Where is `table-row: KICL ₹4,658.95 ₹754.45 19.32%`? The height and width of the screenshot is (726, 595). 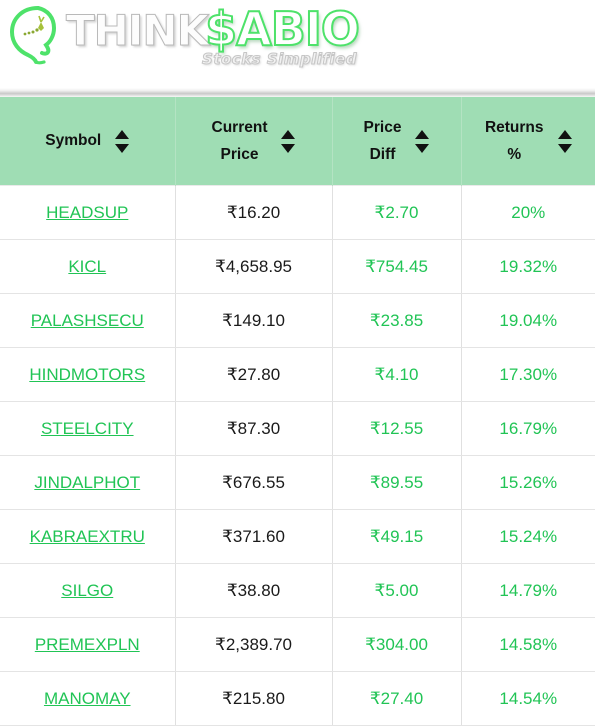 table-row: KICL ₹4,658.95 ₹754.45 19.32% is located at coordinates (297, 266).